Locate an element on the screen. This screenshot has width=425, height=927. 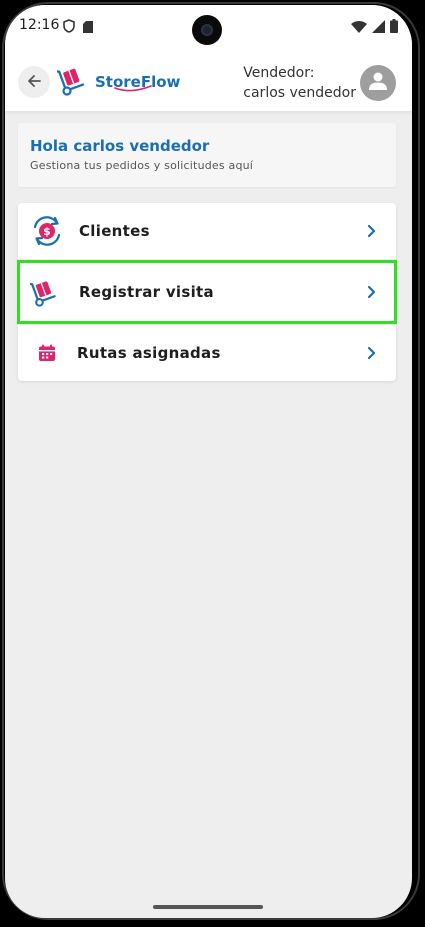
client-money-icon: $ is located at coordinates (47, 231).